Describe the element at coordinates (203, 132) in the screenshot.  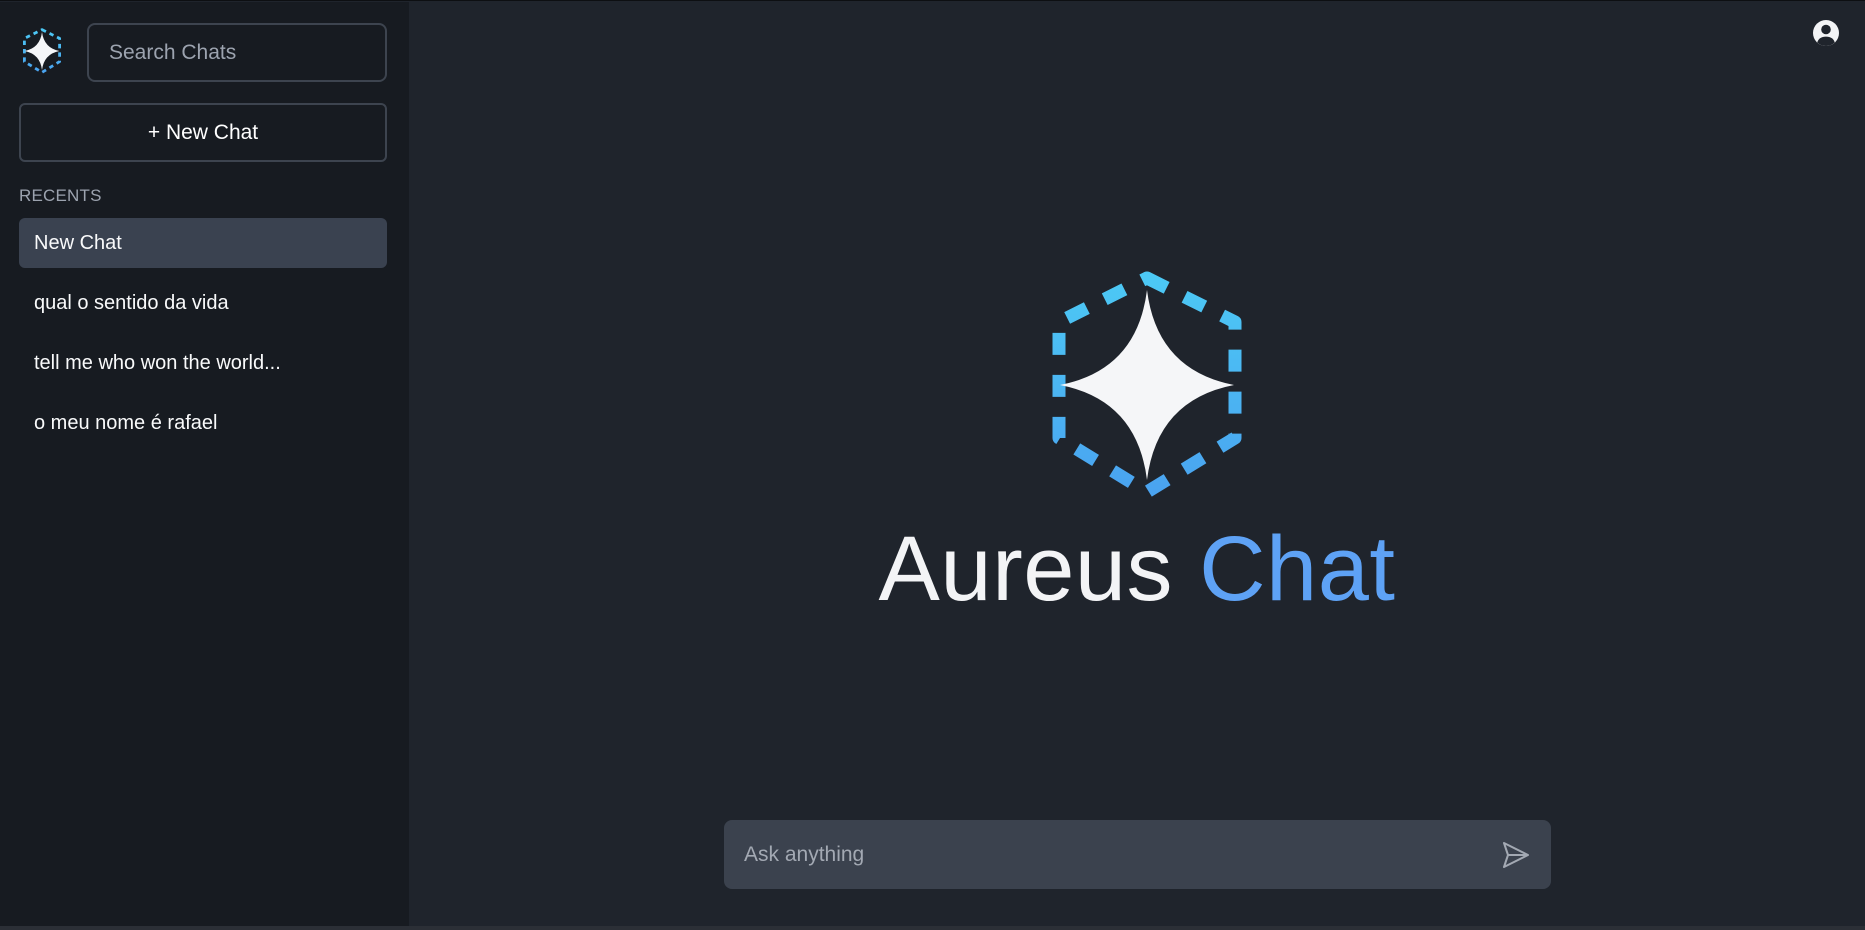
I see `new-chat-button: + New Chat` at that location.